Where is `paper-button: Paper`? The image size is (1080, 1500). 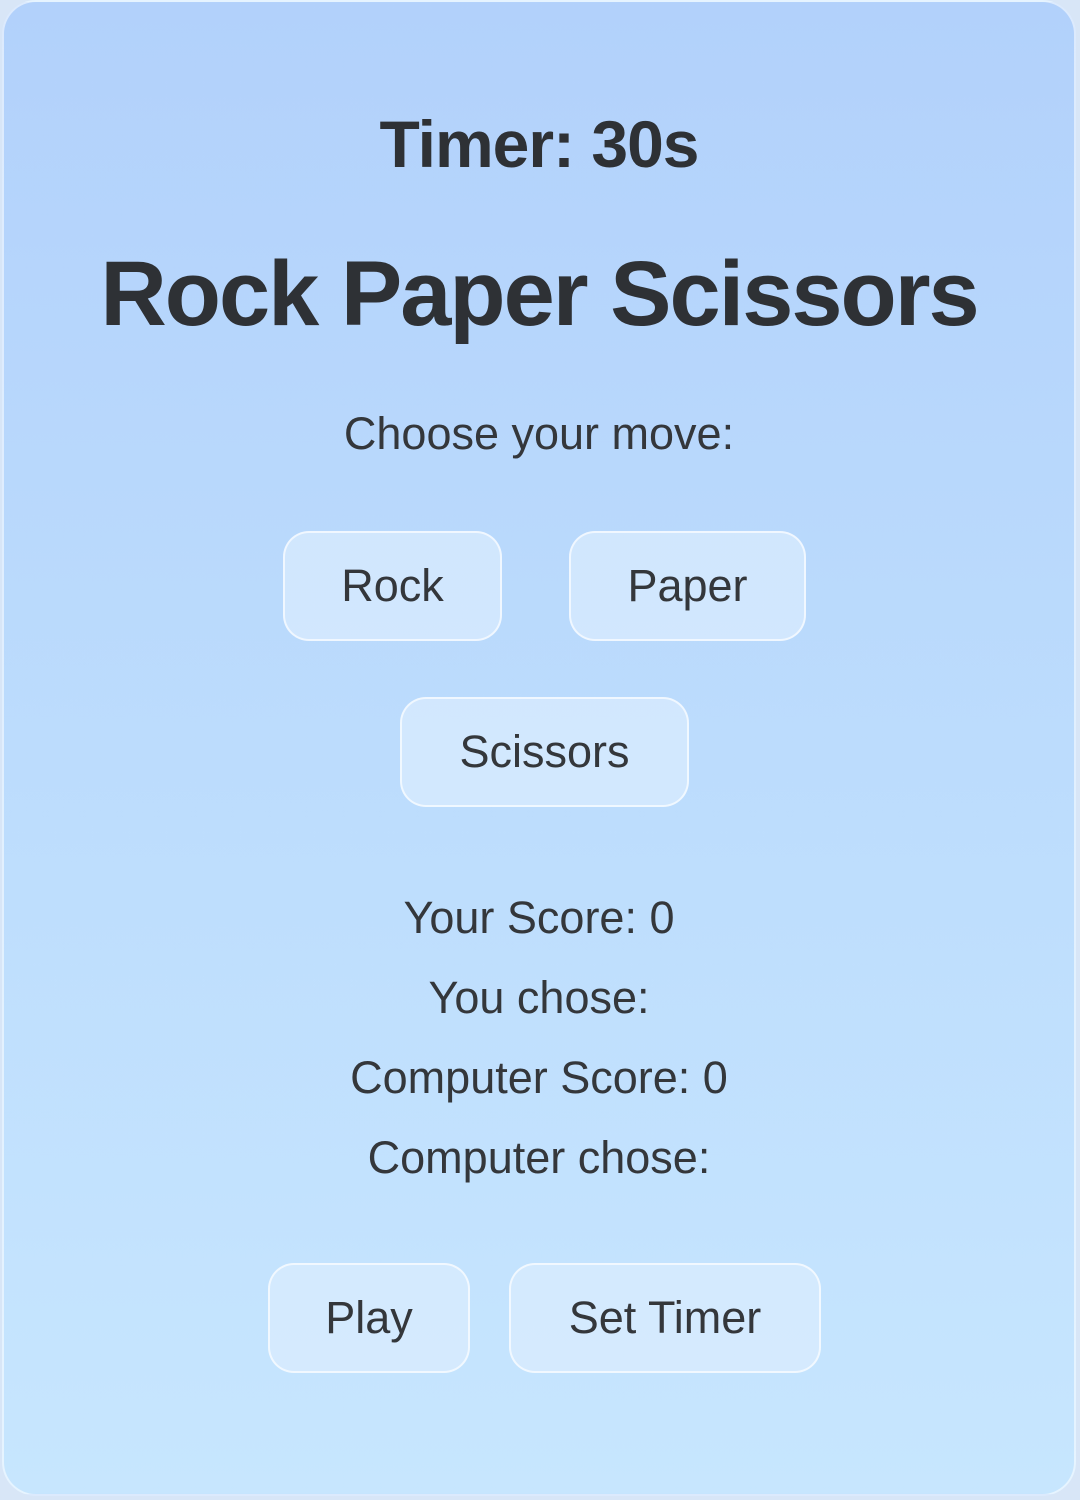
paper-button: Paper is located at coordinates (687, 586).